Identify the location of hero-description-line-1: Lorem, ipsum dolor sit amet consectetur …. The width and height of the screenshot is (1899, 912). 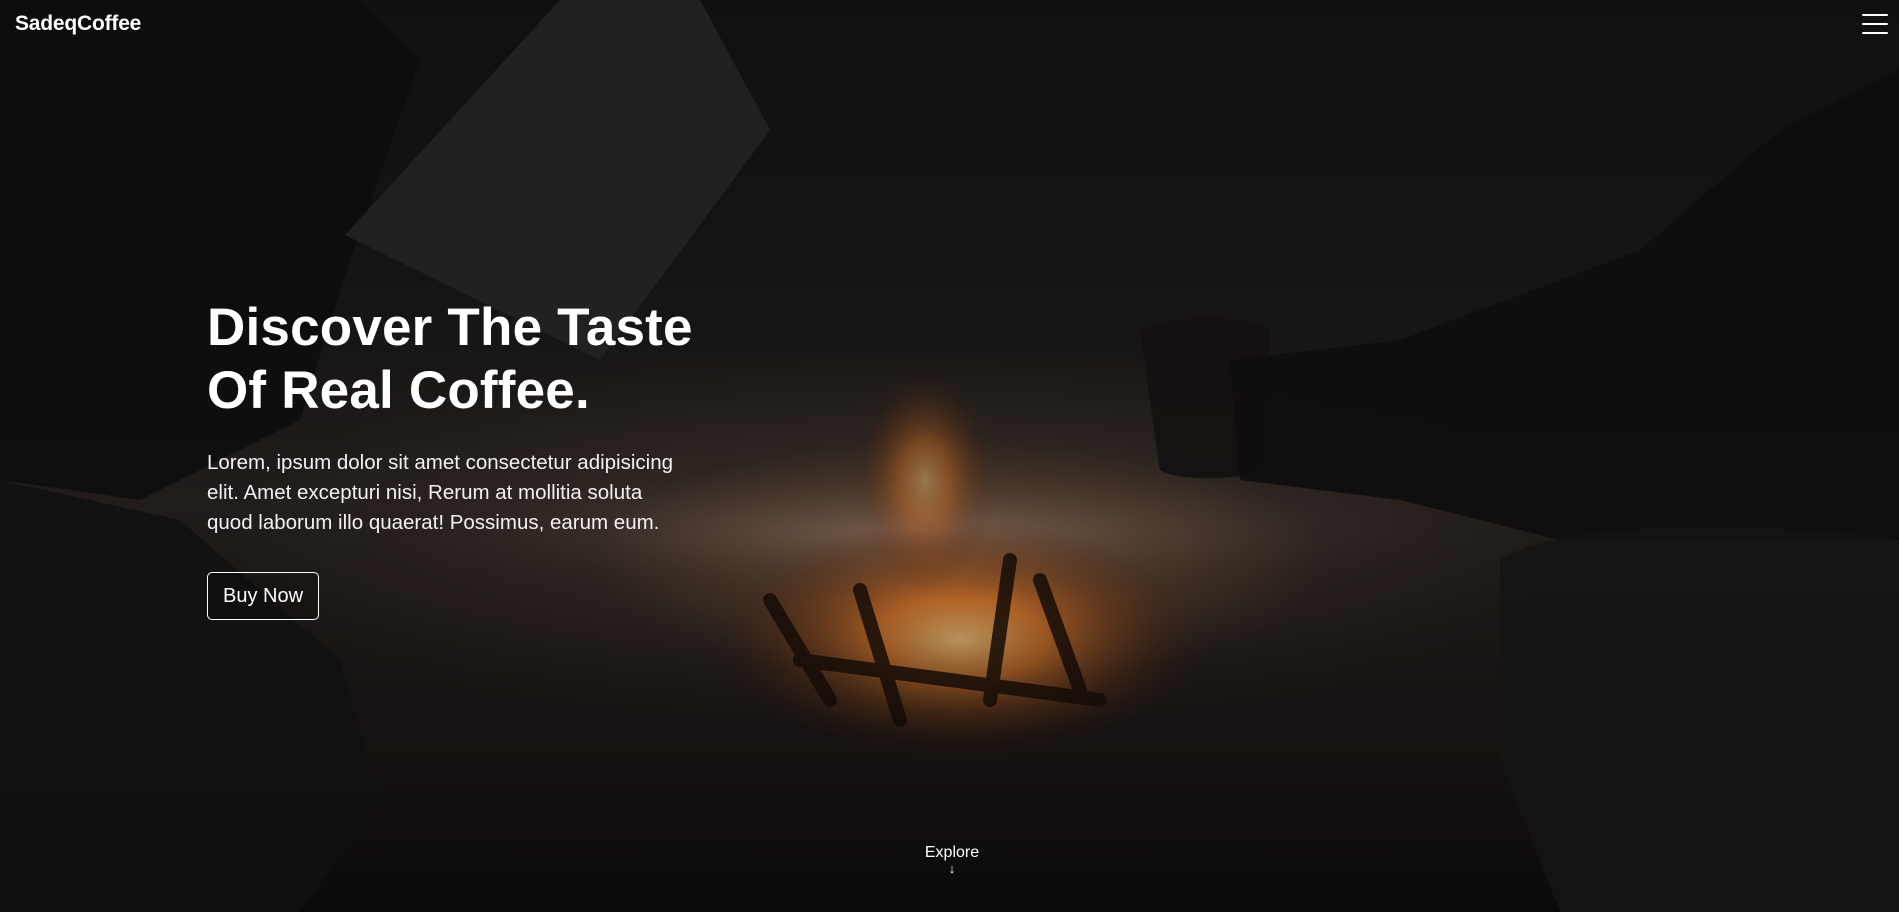
(440, 462).